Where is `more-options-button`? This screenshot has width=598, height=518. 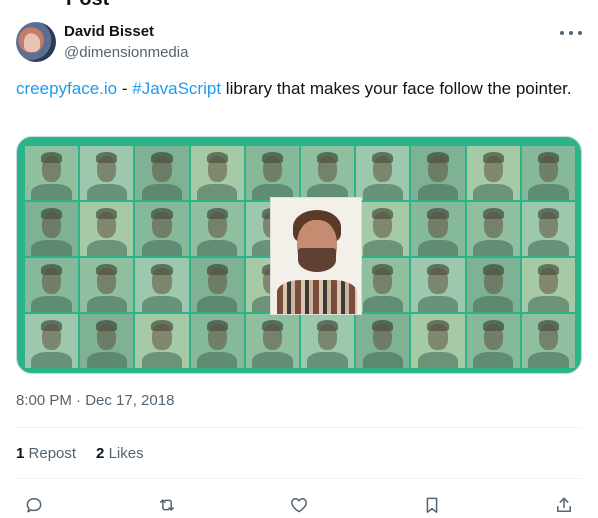 more-options-button is located at coordinates (571, 33).